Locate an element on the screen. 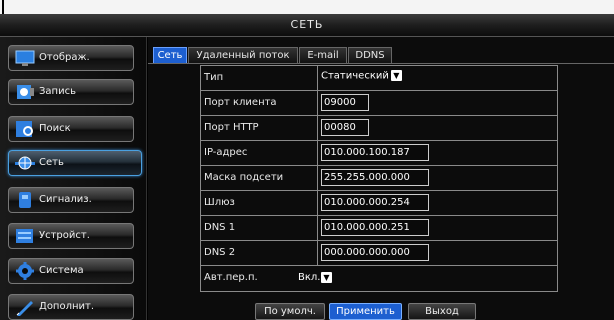 This screenshot has height=320, width=614. system-gear-icon is located at coordinates (25, 271).